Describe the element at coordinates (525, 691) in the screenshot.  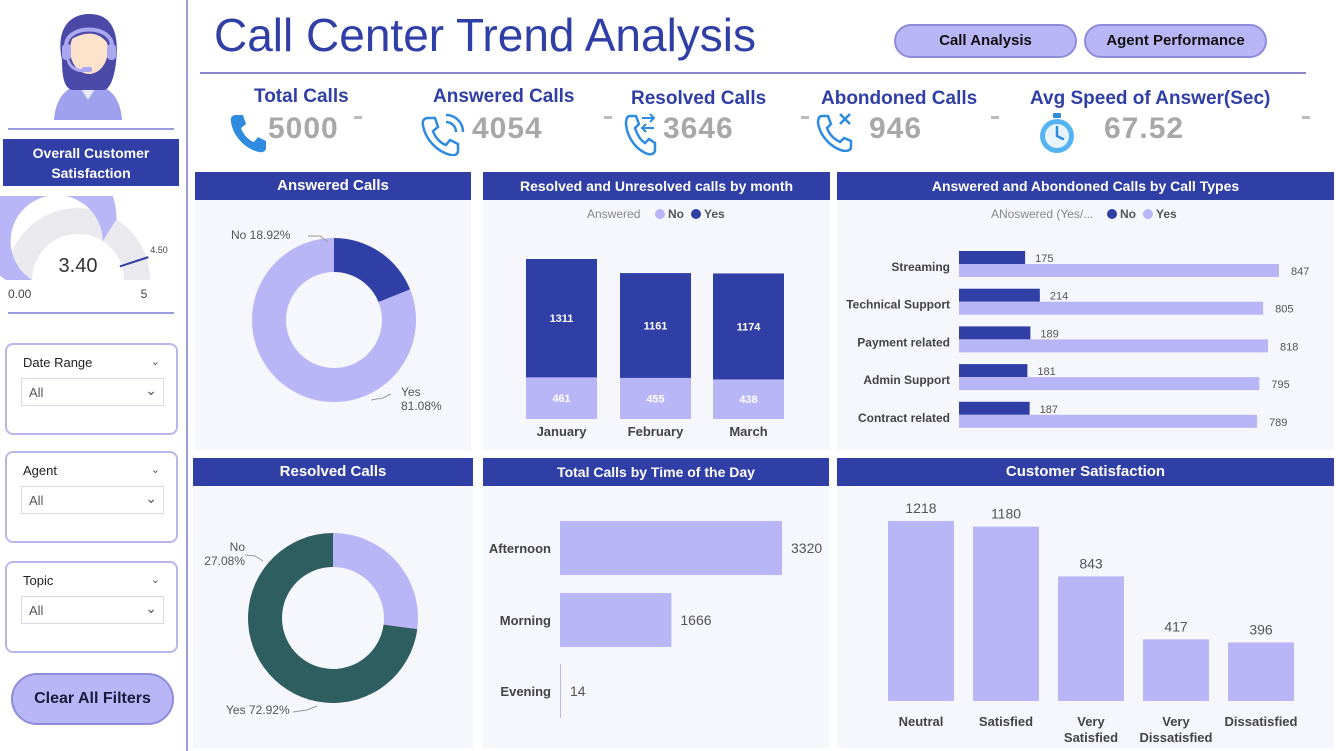
I see `y-tick-label: Evening` at that location.